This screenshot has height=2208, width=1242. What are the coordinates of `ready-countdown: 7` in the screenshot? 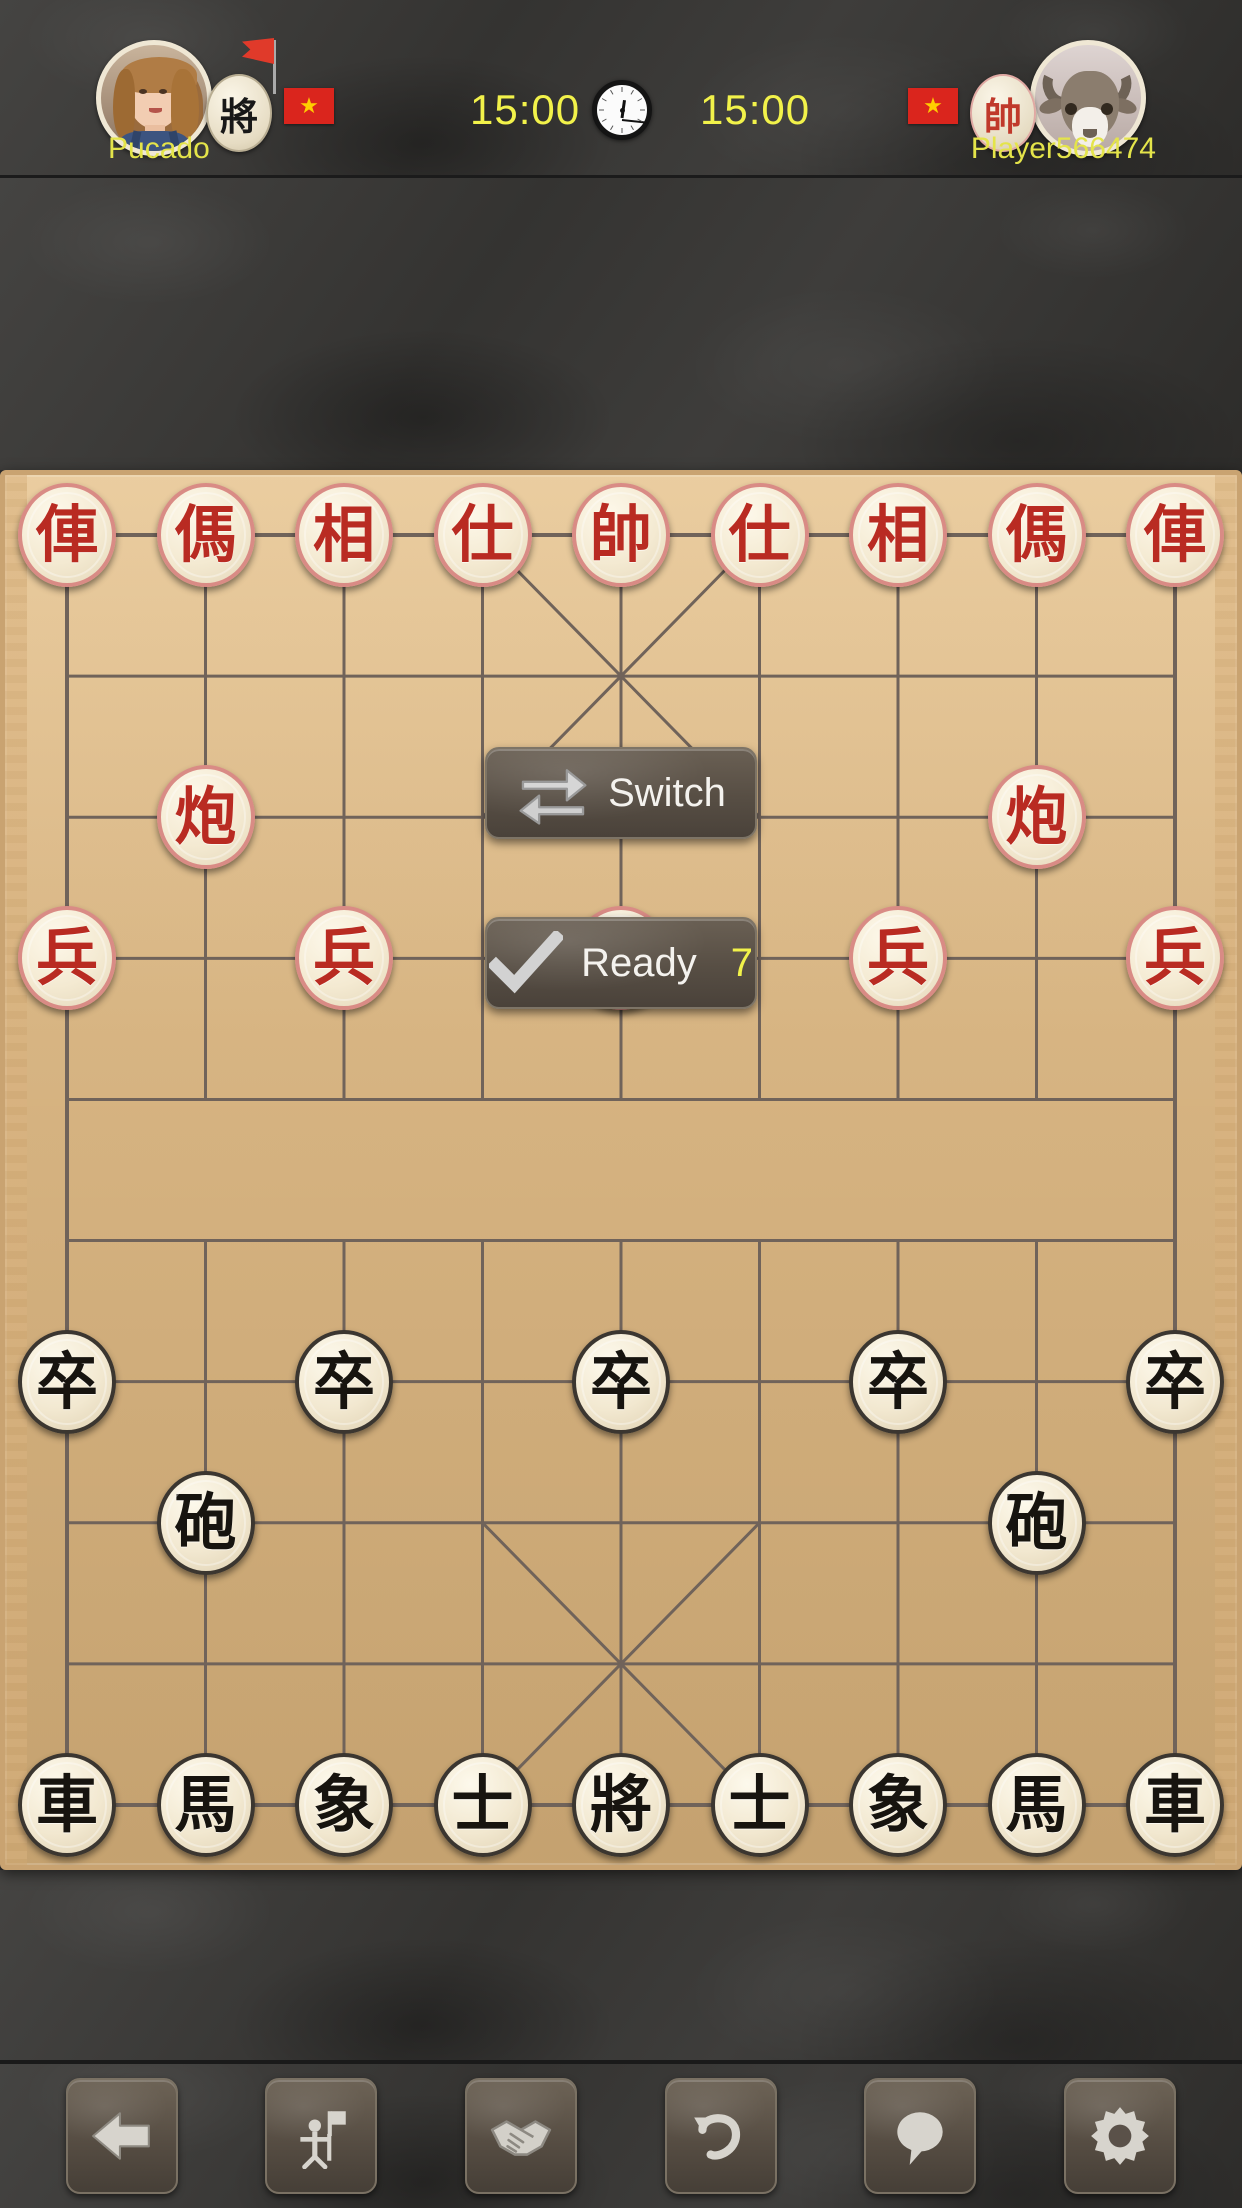 It's located at (741, 962).